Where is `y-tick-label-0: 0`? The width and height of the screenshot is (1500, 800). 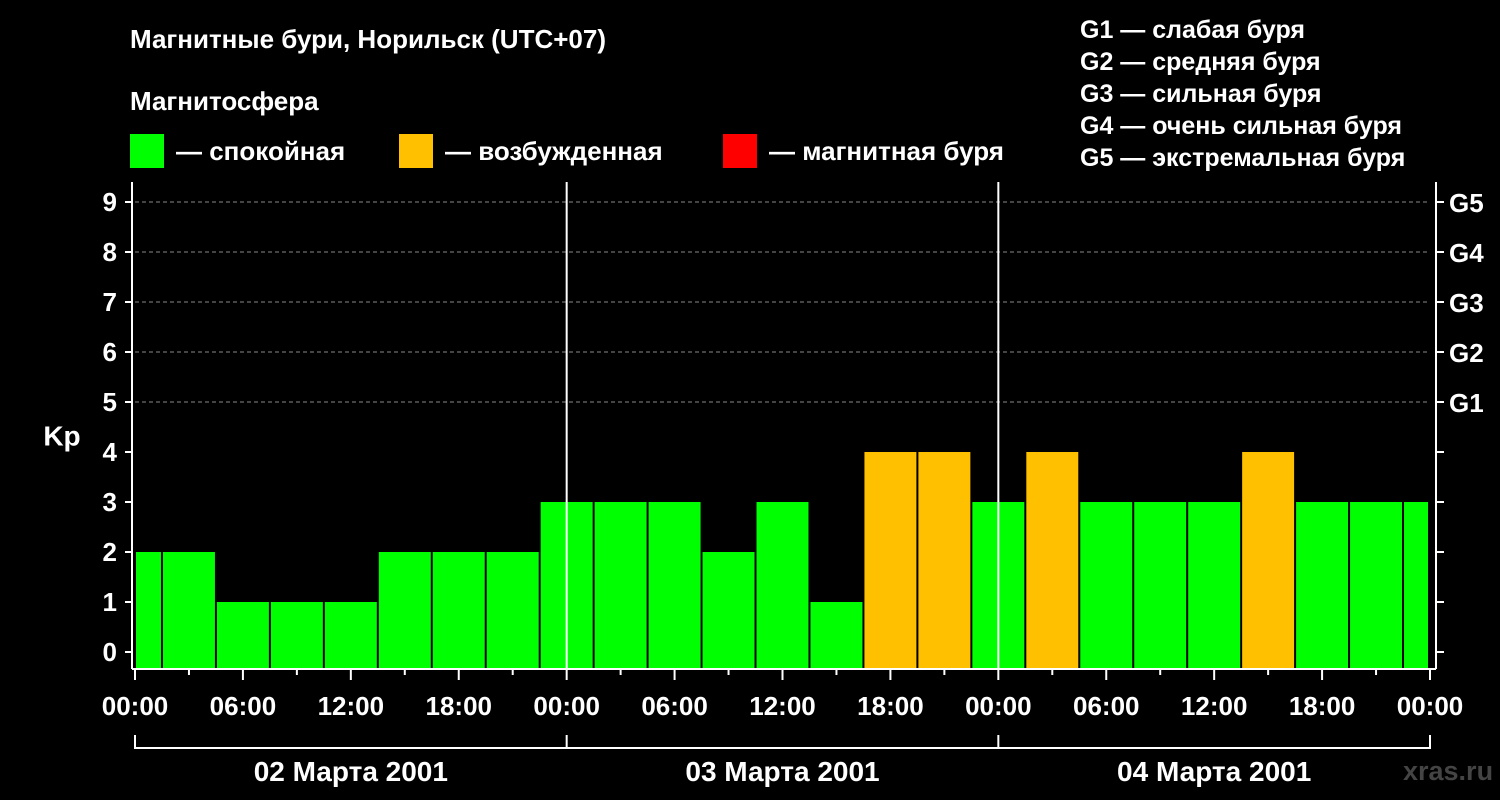
y-tick-label-0: 0 is located at coordinates (110, 652).